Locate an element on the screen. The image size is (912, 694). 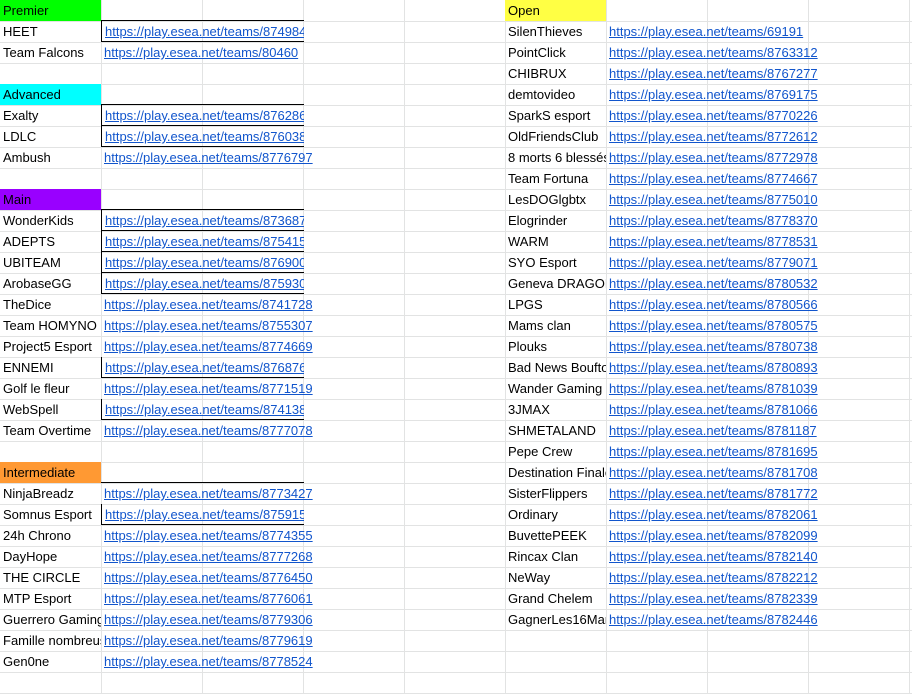
team-url-link: https://play.esea.net/teams/8759151 is located at coordinates (204, 514).